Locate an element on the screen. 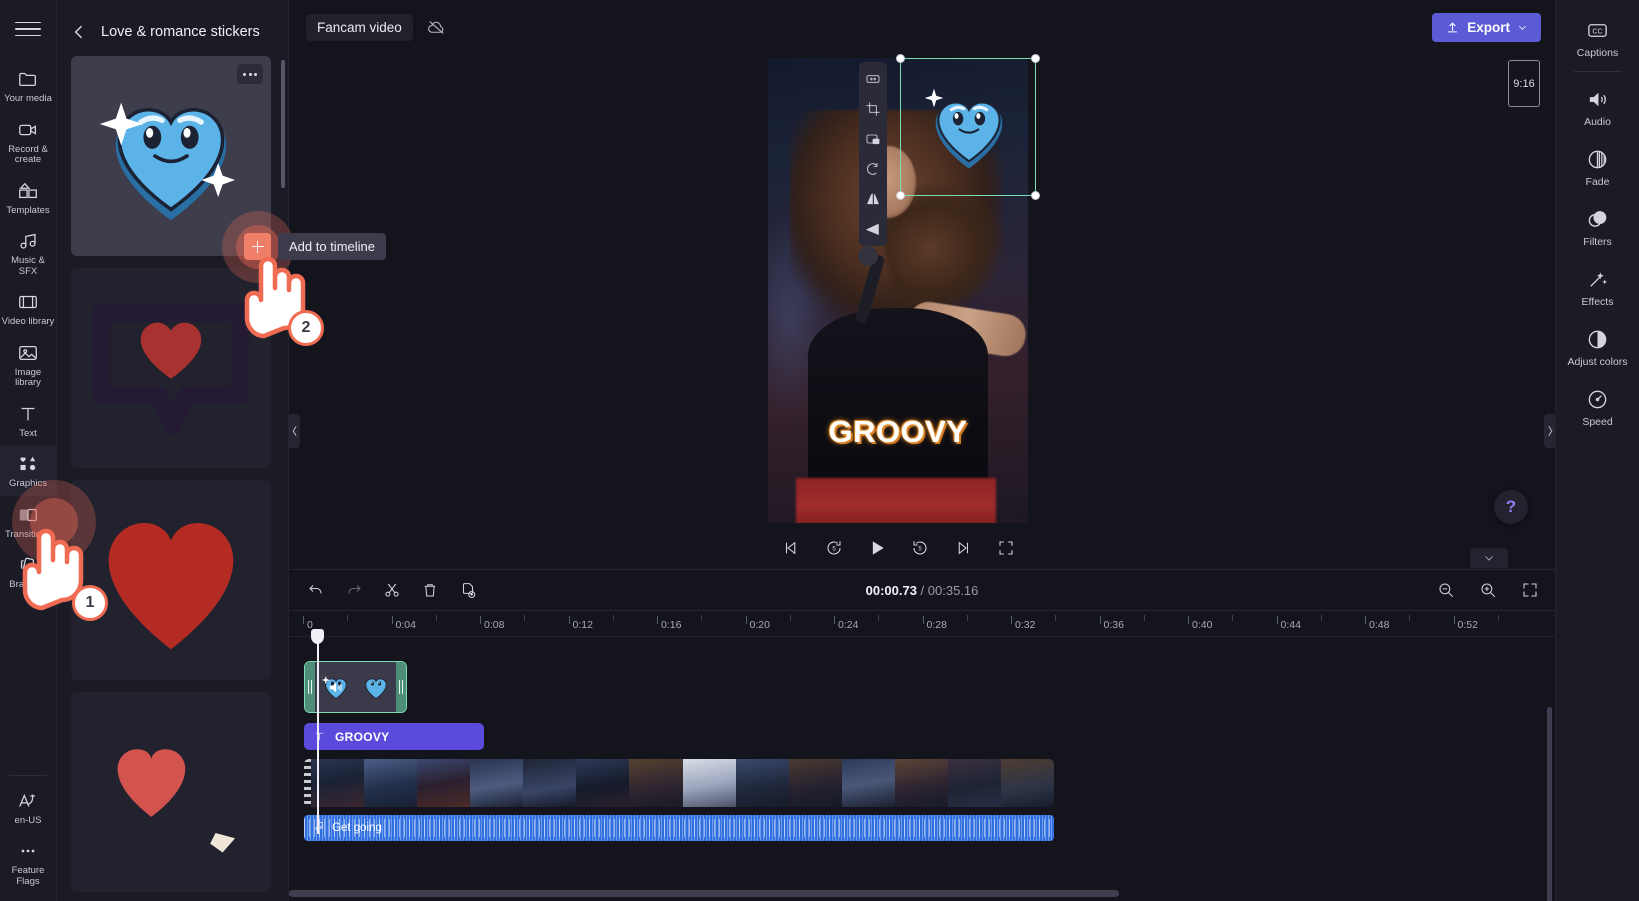 This screenshot has height=901, width=1639. fit-to-width-icon is located at coordinates (873, 79).